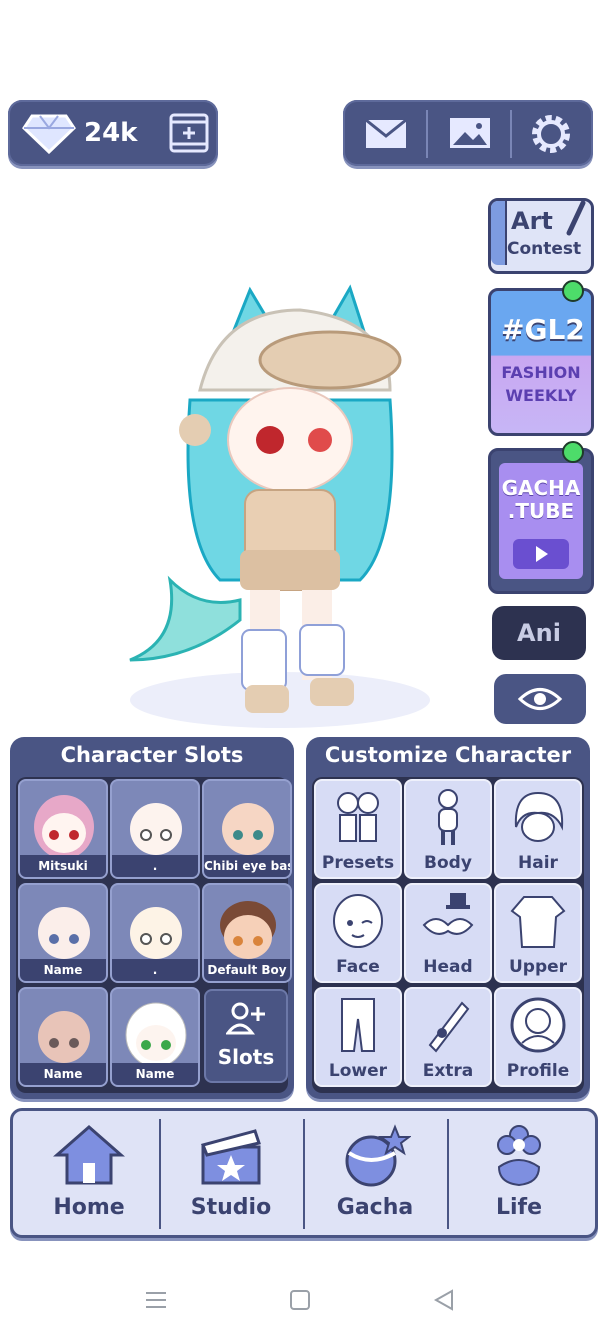  I want to click on face-button: Face, so click(358, 933).